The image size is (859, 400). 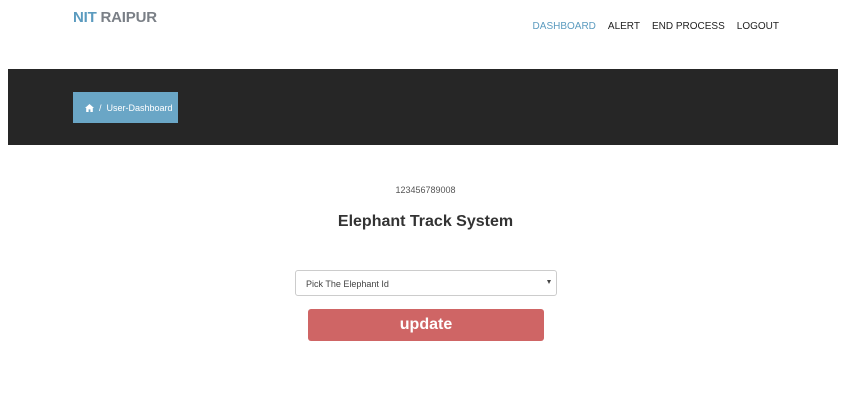 What do you see at coordinates (347, 284) in the screenshot?
I see `select-value: Pick The Elephant Id` at bounding box center [347, 284].